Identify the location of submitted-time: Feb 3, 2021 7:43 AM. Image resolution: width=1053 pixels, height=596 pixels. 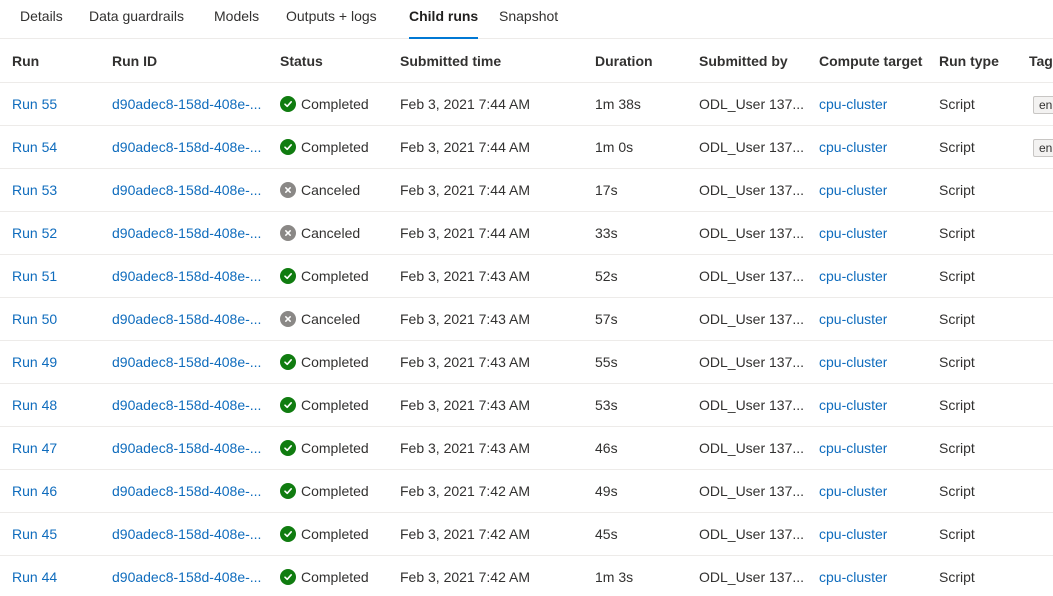
(465, 276).